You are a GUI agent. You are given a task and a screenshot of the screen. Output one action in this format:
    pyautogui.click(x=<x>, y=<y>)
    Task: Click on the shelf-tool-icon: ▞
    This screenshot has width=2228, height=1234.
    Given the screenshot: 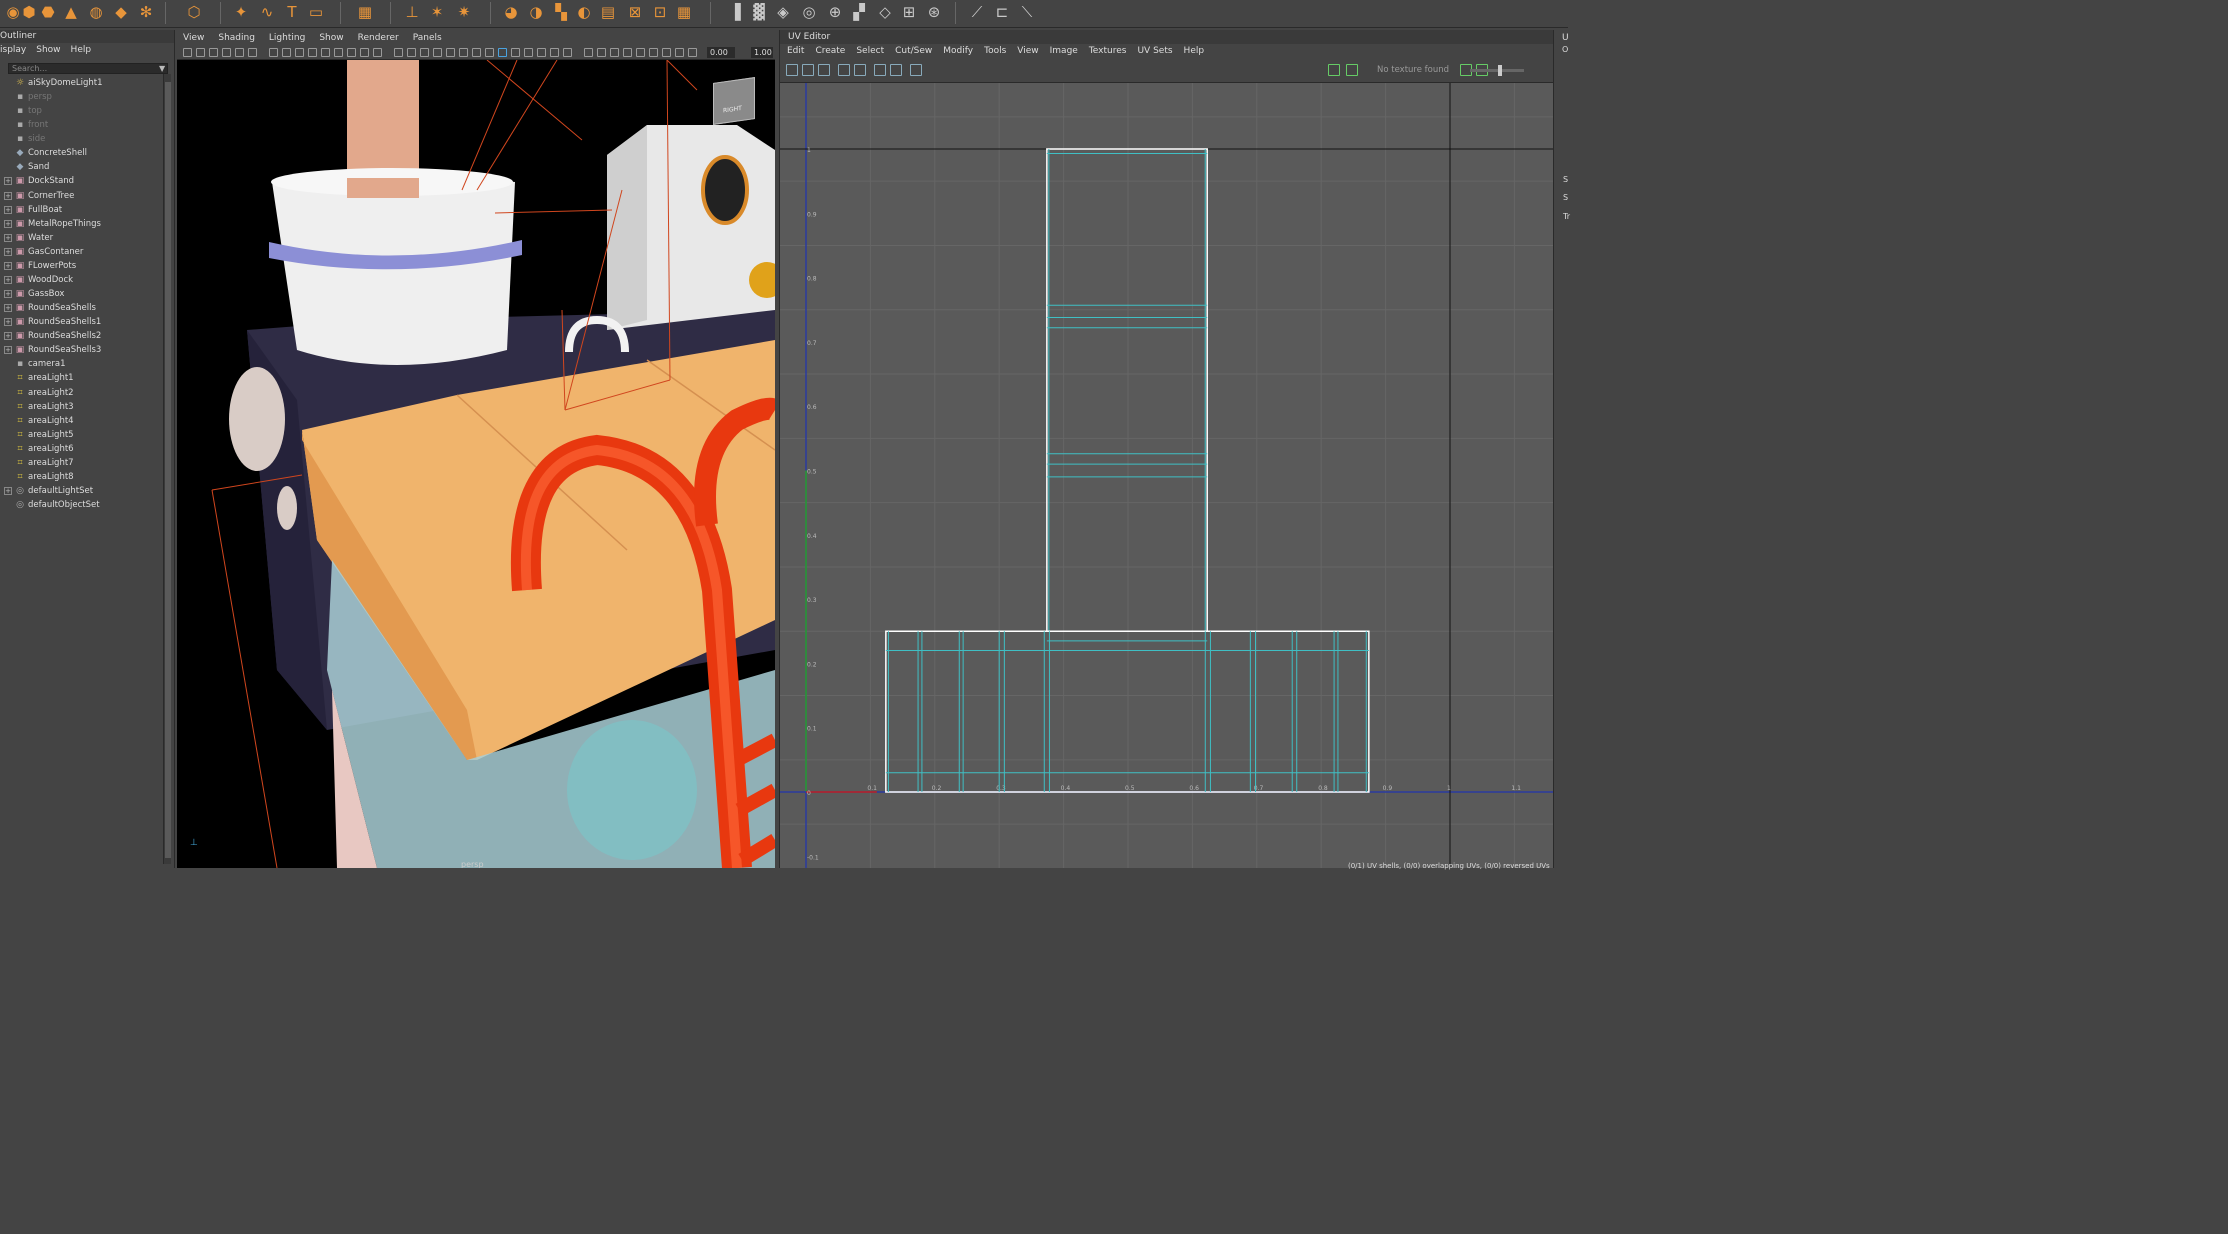 What is the action you would take?
    pyautogui.click(x=859, y=12)
    